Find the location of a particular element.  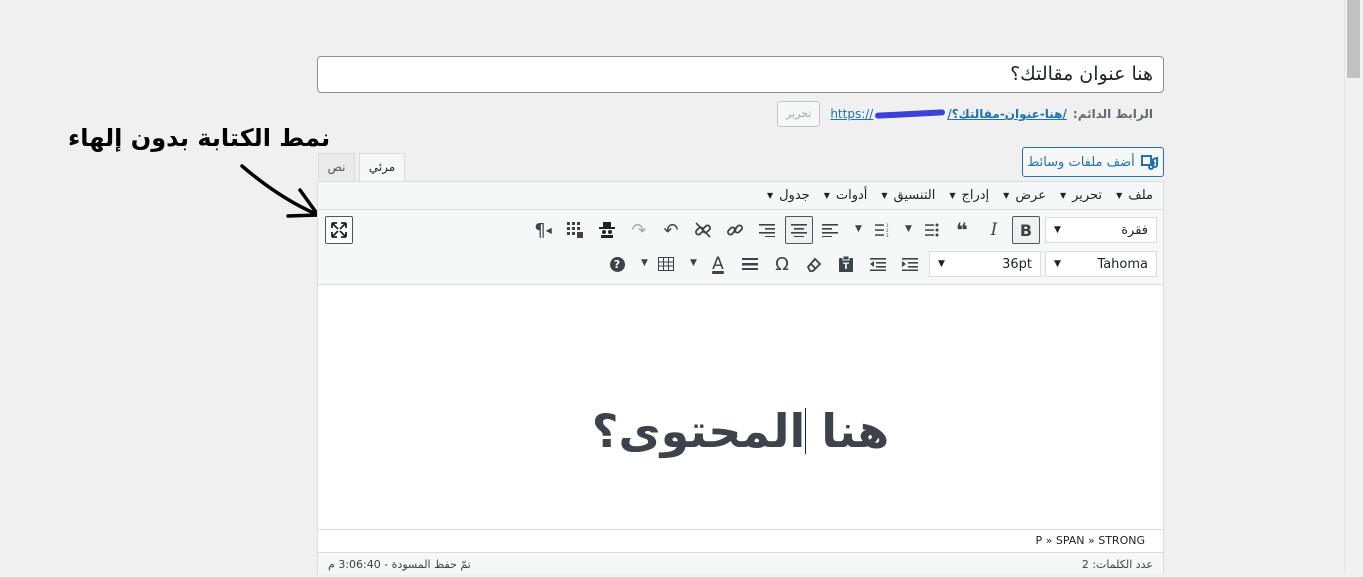

table-button is located at coordinates (666, 264).